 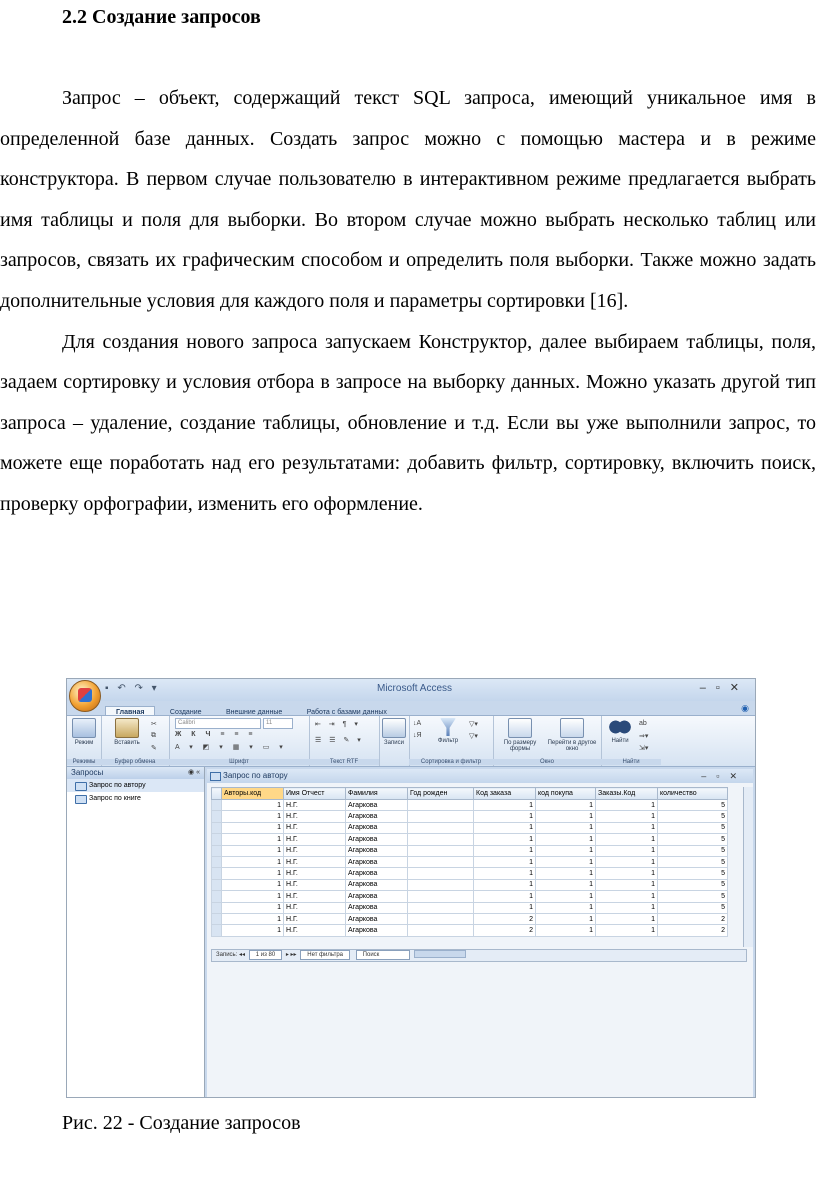 I want to click on replace-icon: ab, so click(x=643, y=725).